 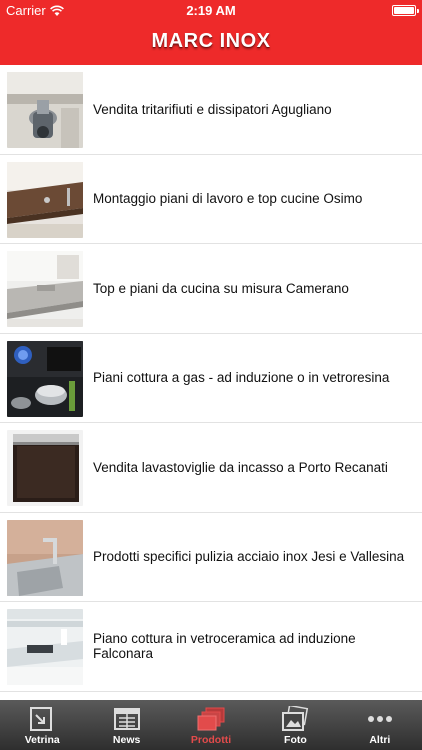 What do you see at coordinates (221, 288) in the screenshot?
I see `list-item-label: Top e piani da cucina su misura Camerano` at bounding box center [221, 288].